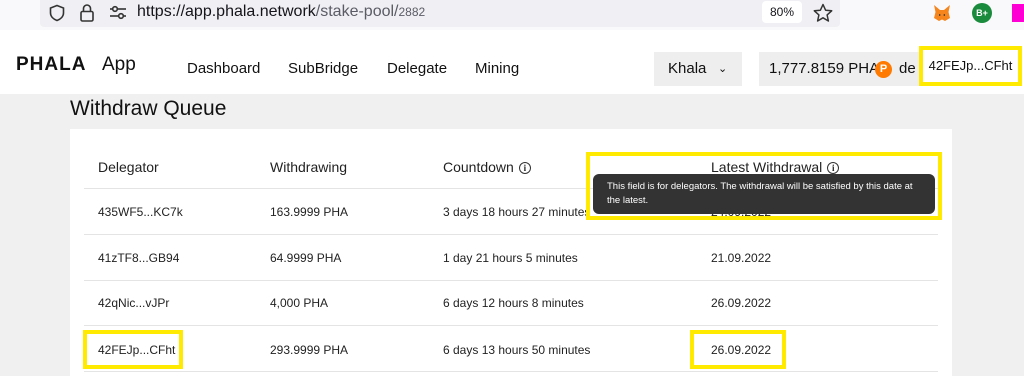 The width and height of the screenshot is (1024, 376). I want to click on column-header-delegator: Delegator, so click(128, 167).